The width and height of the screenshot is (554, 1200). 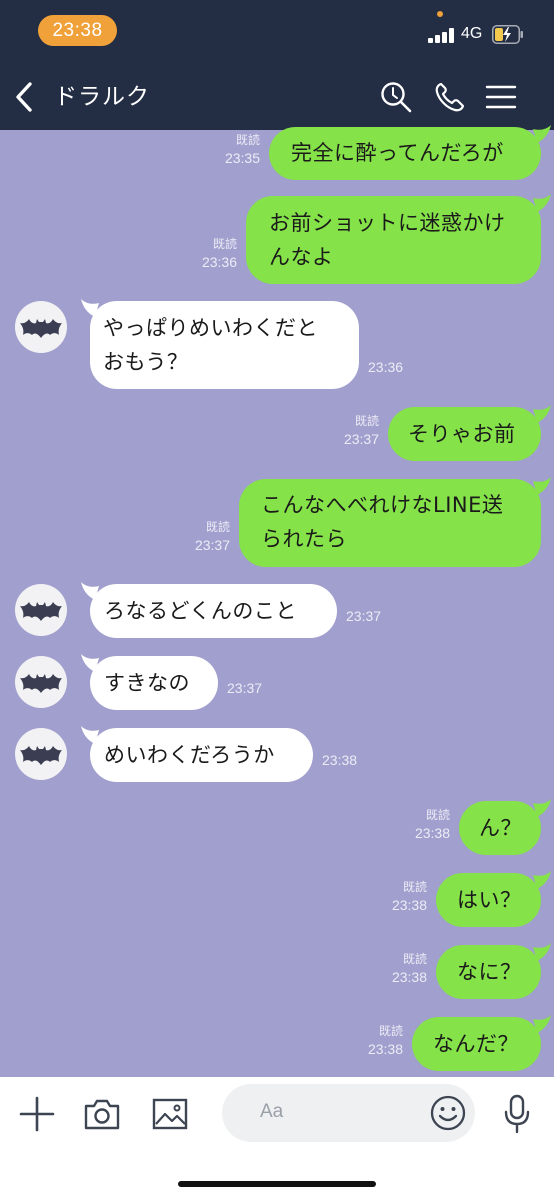 What do you see at coordinates (277, 1043) in the screenshot?
I see `outgoing-message: なんだ？ 既読 23:38` at bounding box center [277, 1043].